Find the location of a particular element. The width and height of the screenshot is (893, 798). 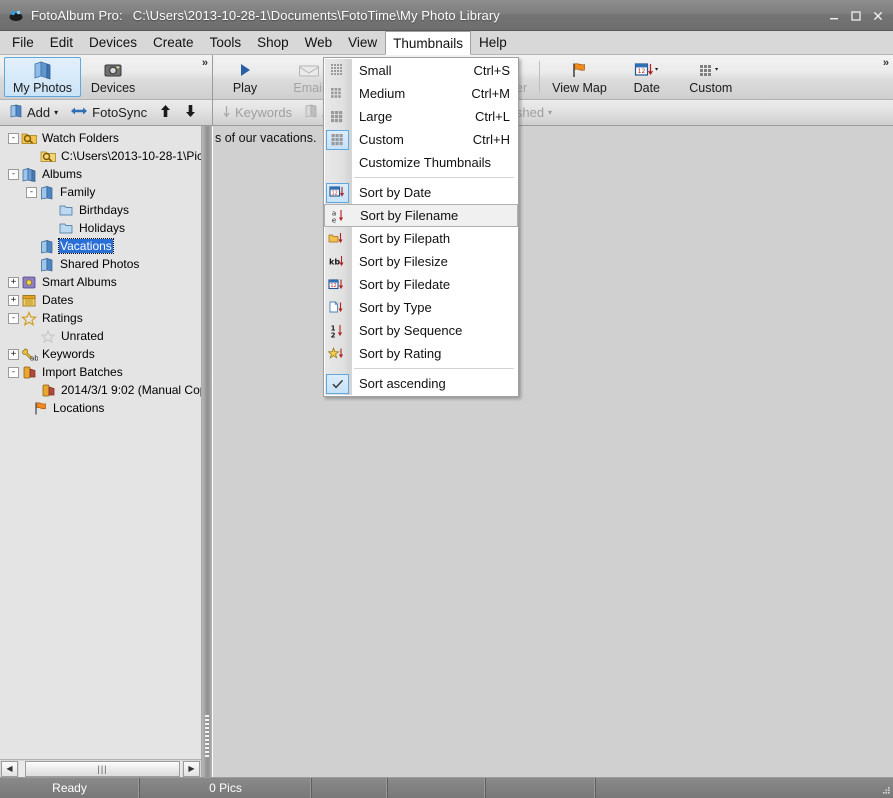

tree-label: Smart Albums is located at coordinates (79, 282).